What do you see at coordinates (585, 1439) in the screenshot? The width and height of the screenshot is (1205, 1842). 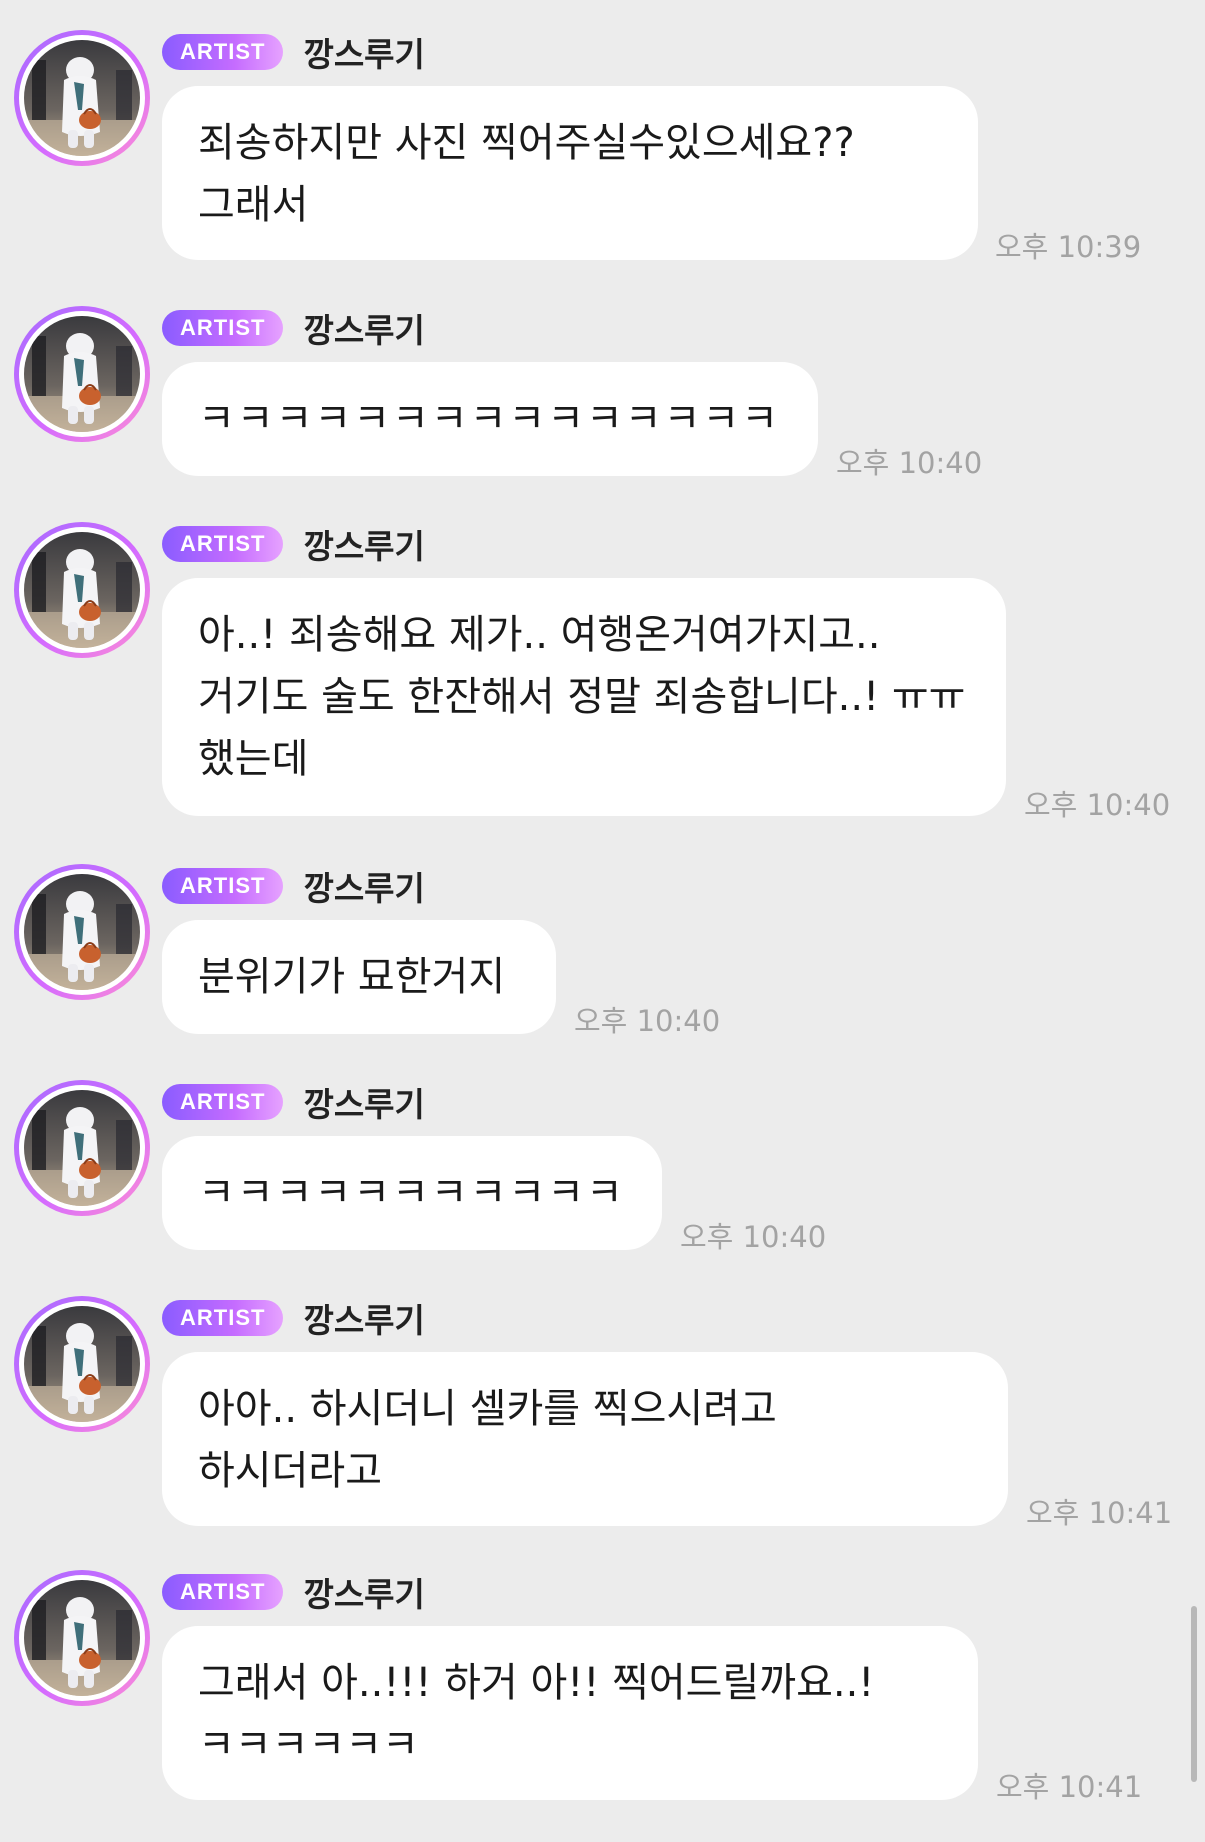 I see `message-bubble: 아아.. 하시더니 셀카를 찍으시려고 하시더라고` at bounding box center [585, 1439].